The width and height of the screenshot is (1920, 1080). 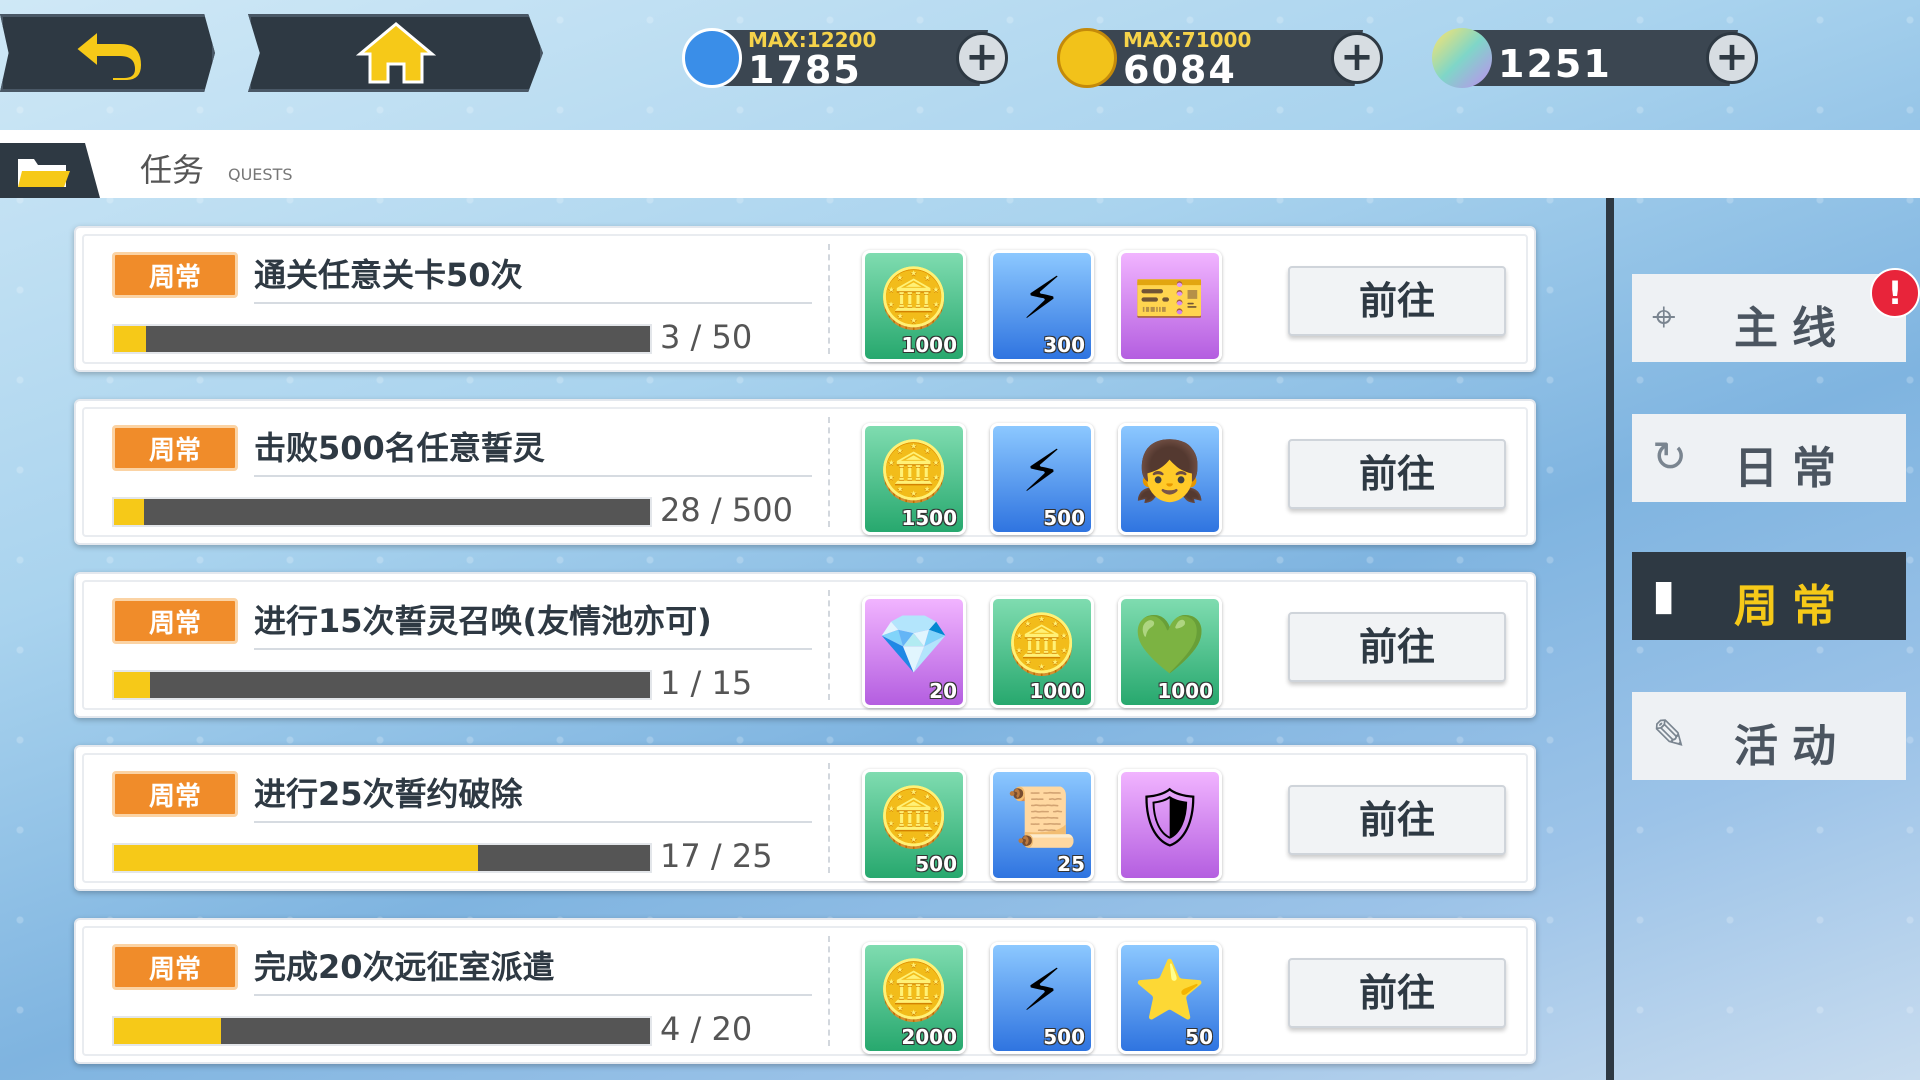 I want to click on reward-count: 50, so click(x=1199, y=1037).